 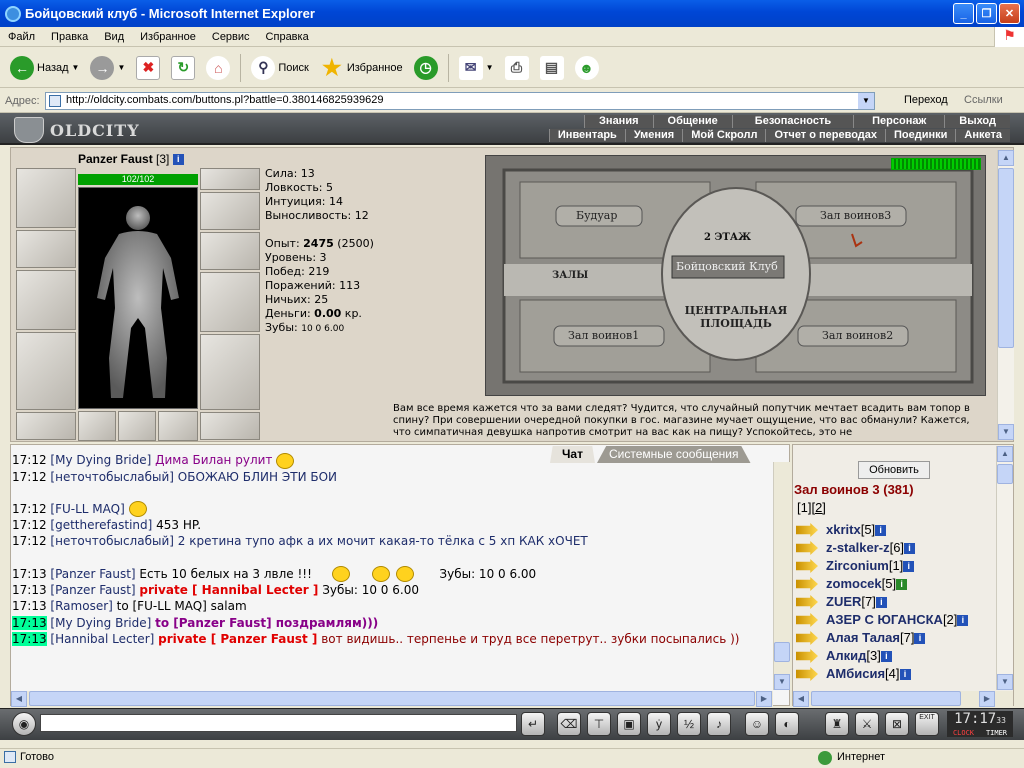 I want to click on menu-help: Справка, so click(x=287, y=37).